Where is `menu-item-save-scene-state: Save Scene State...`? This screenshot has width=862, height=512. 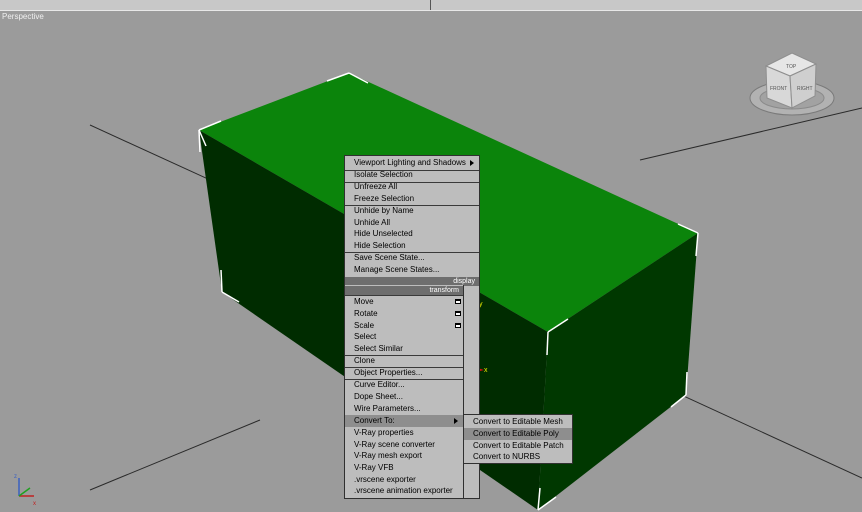 menu-item-save-scene-state: Save Scene State... is located at coordinates (412, 258).